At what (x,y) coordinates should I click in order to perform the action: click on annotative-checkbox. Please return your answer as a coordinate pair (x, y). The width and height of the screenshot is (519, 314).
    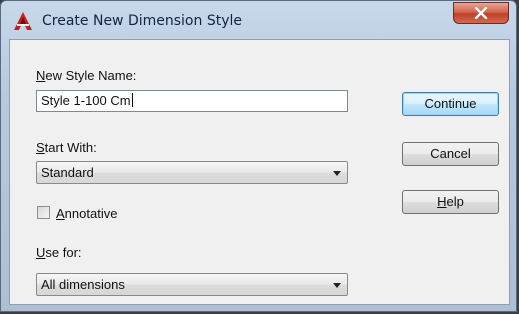
    Looking at the image, I should click on (43, 212).